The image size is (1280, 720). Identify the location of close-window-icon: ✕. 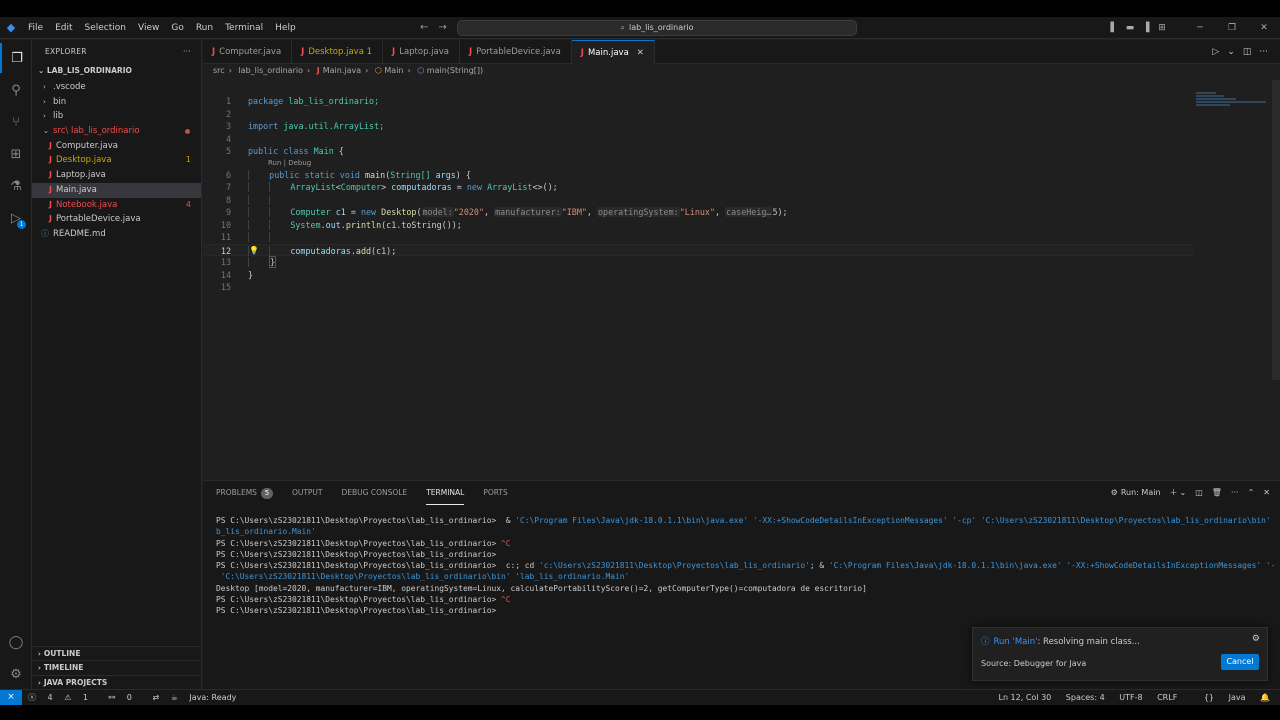
(1264, 28).